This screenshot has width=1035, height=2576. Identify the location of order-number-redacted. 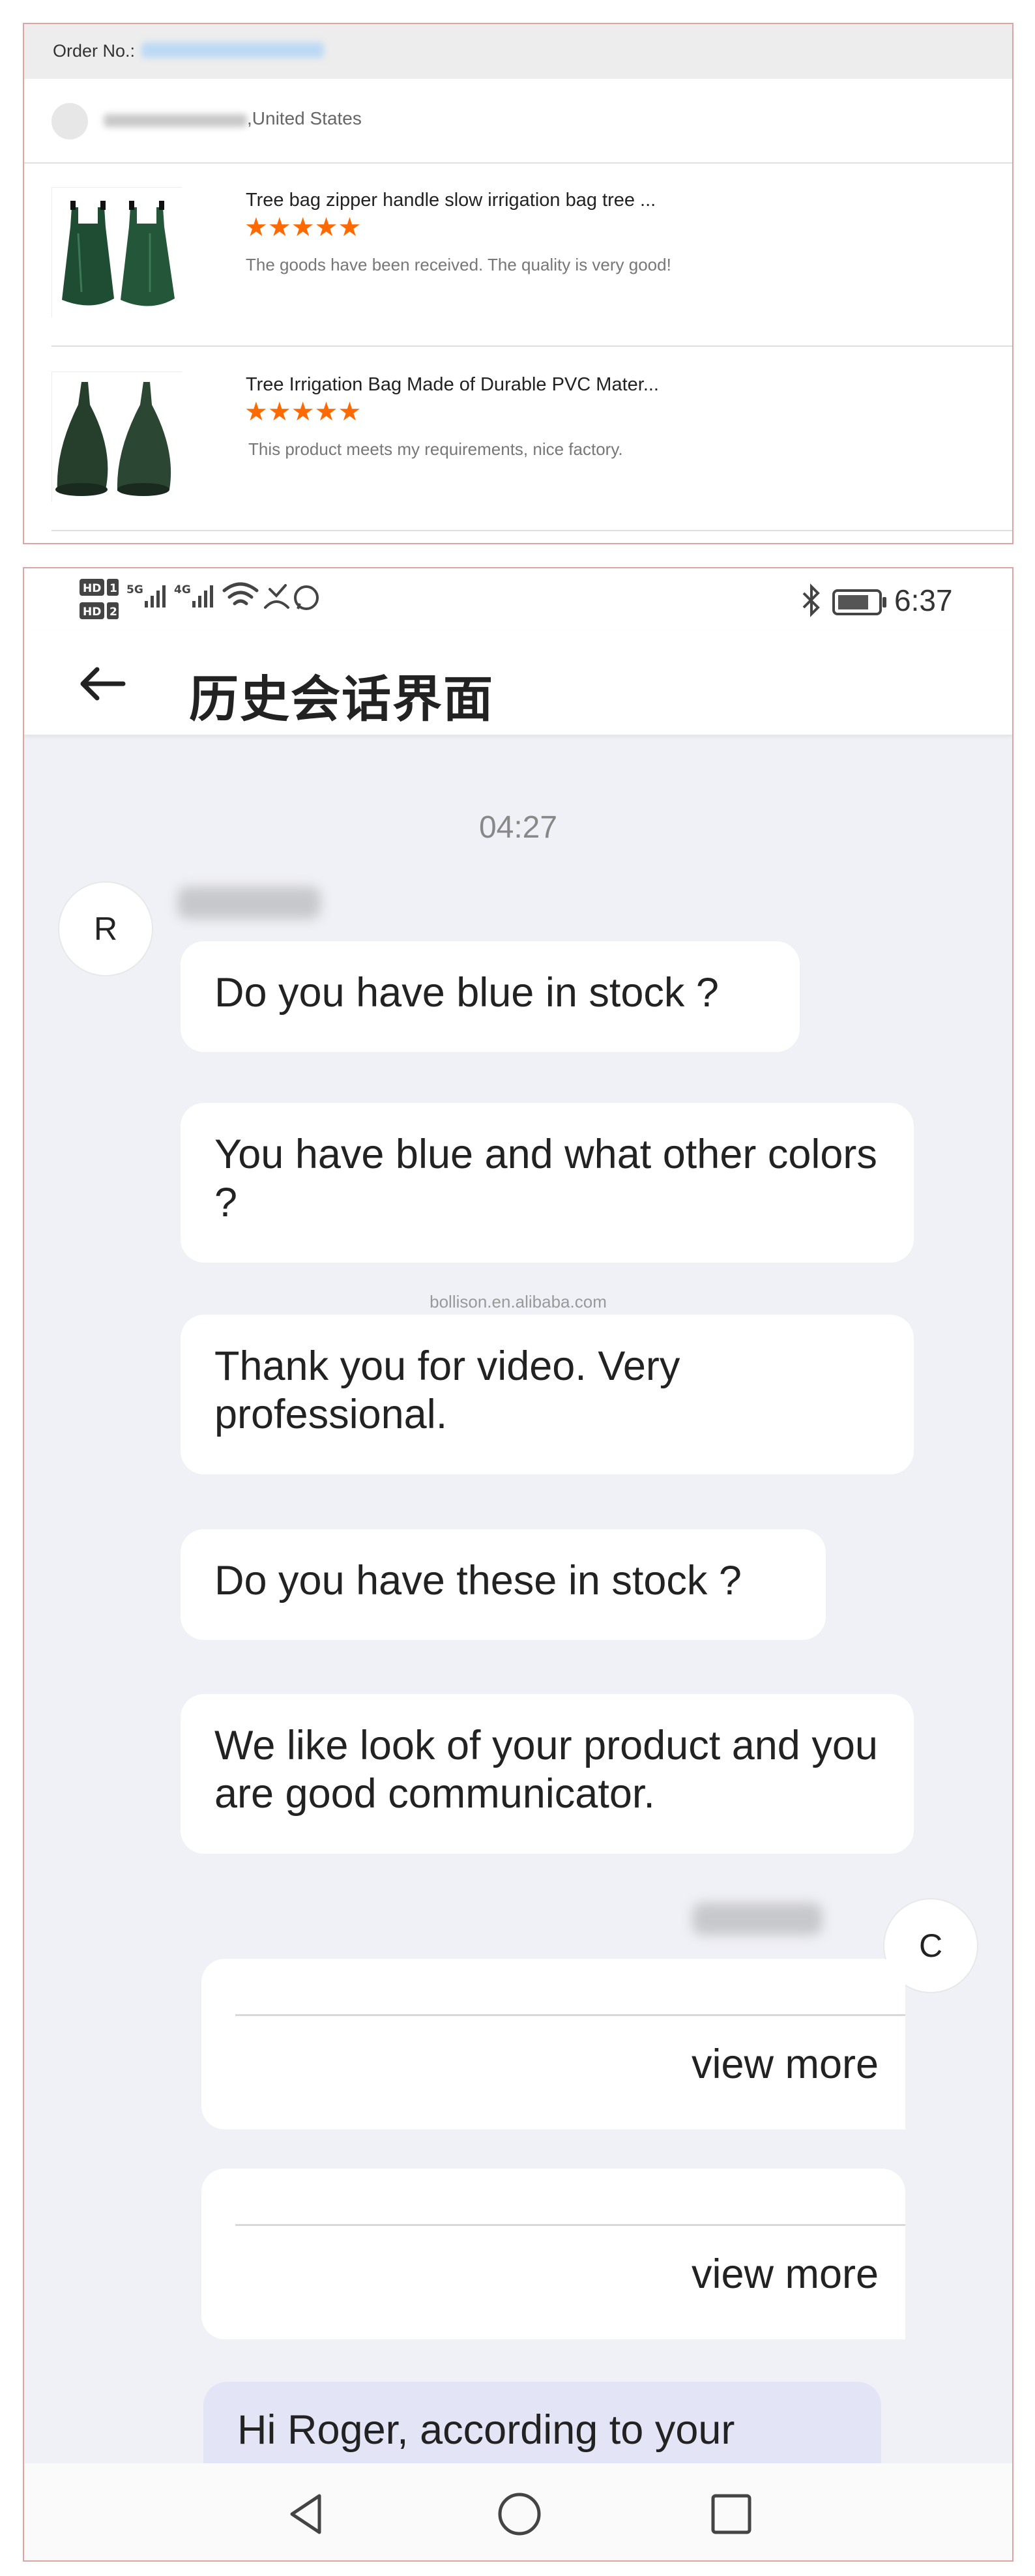
(233, 50).